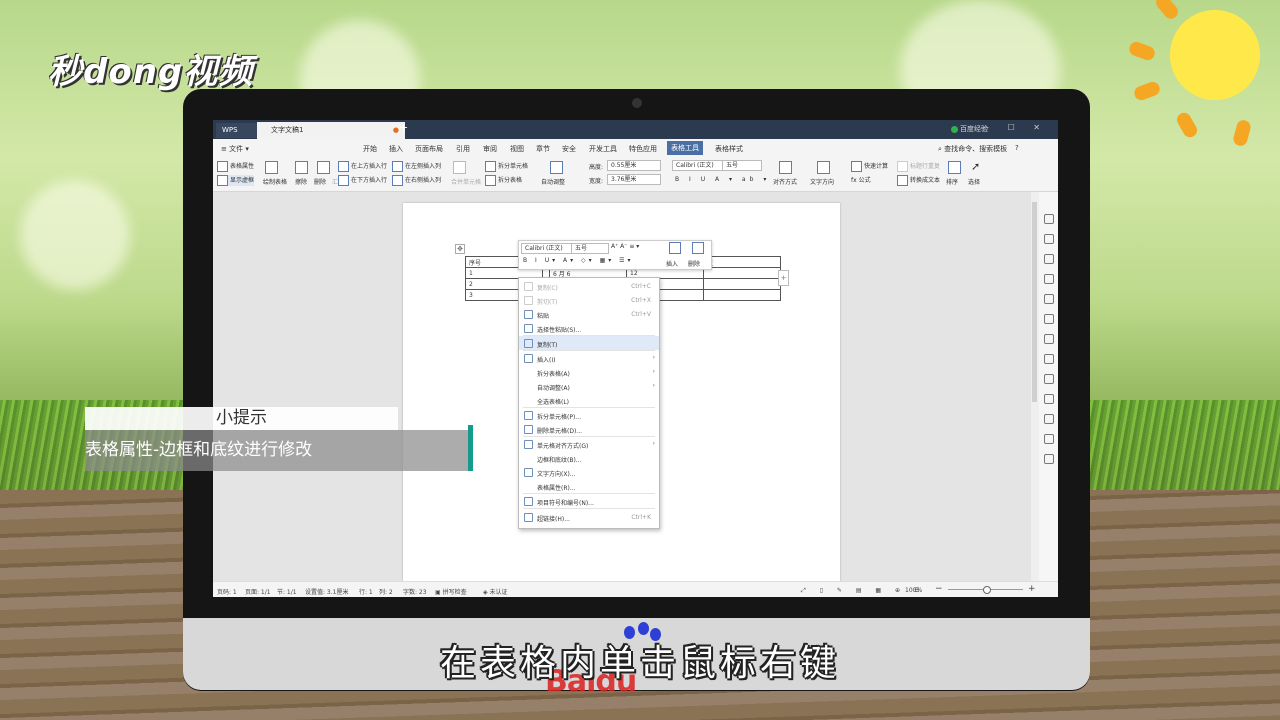 This screenshot has width=1280, height=720. I want to click on split-cells-button: 拆分单元格, so click(506, 166).